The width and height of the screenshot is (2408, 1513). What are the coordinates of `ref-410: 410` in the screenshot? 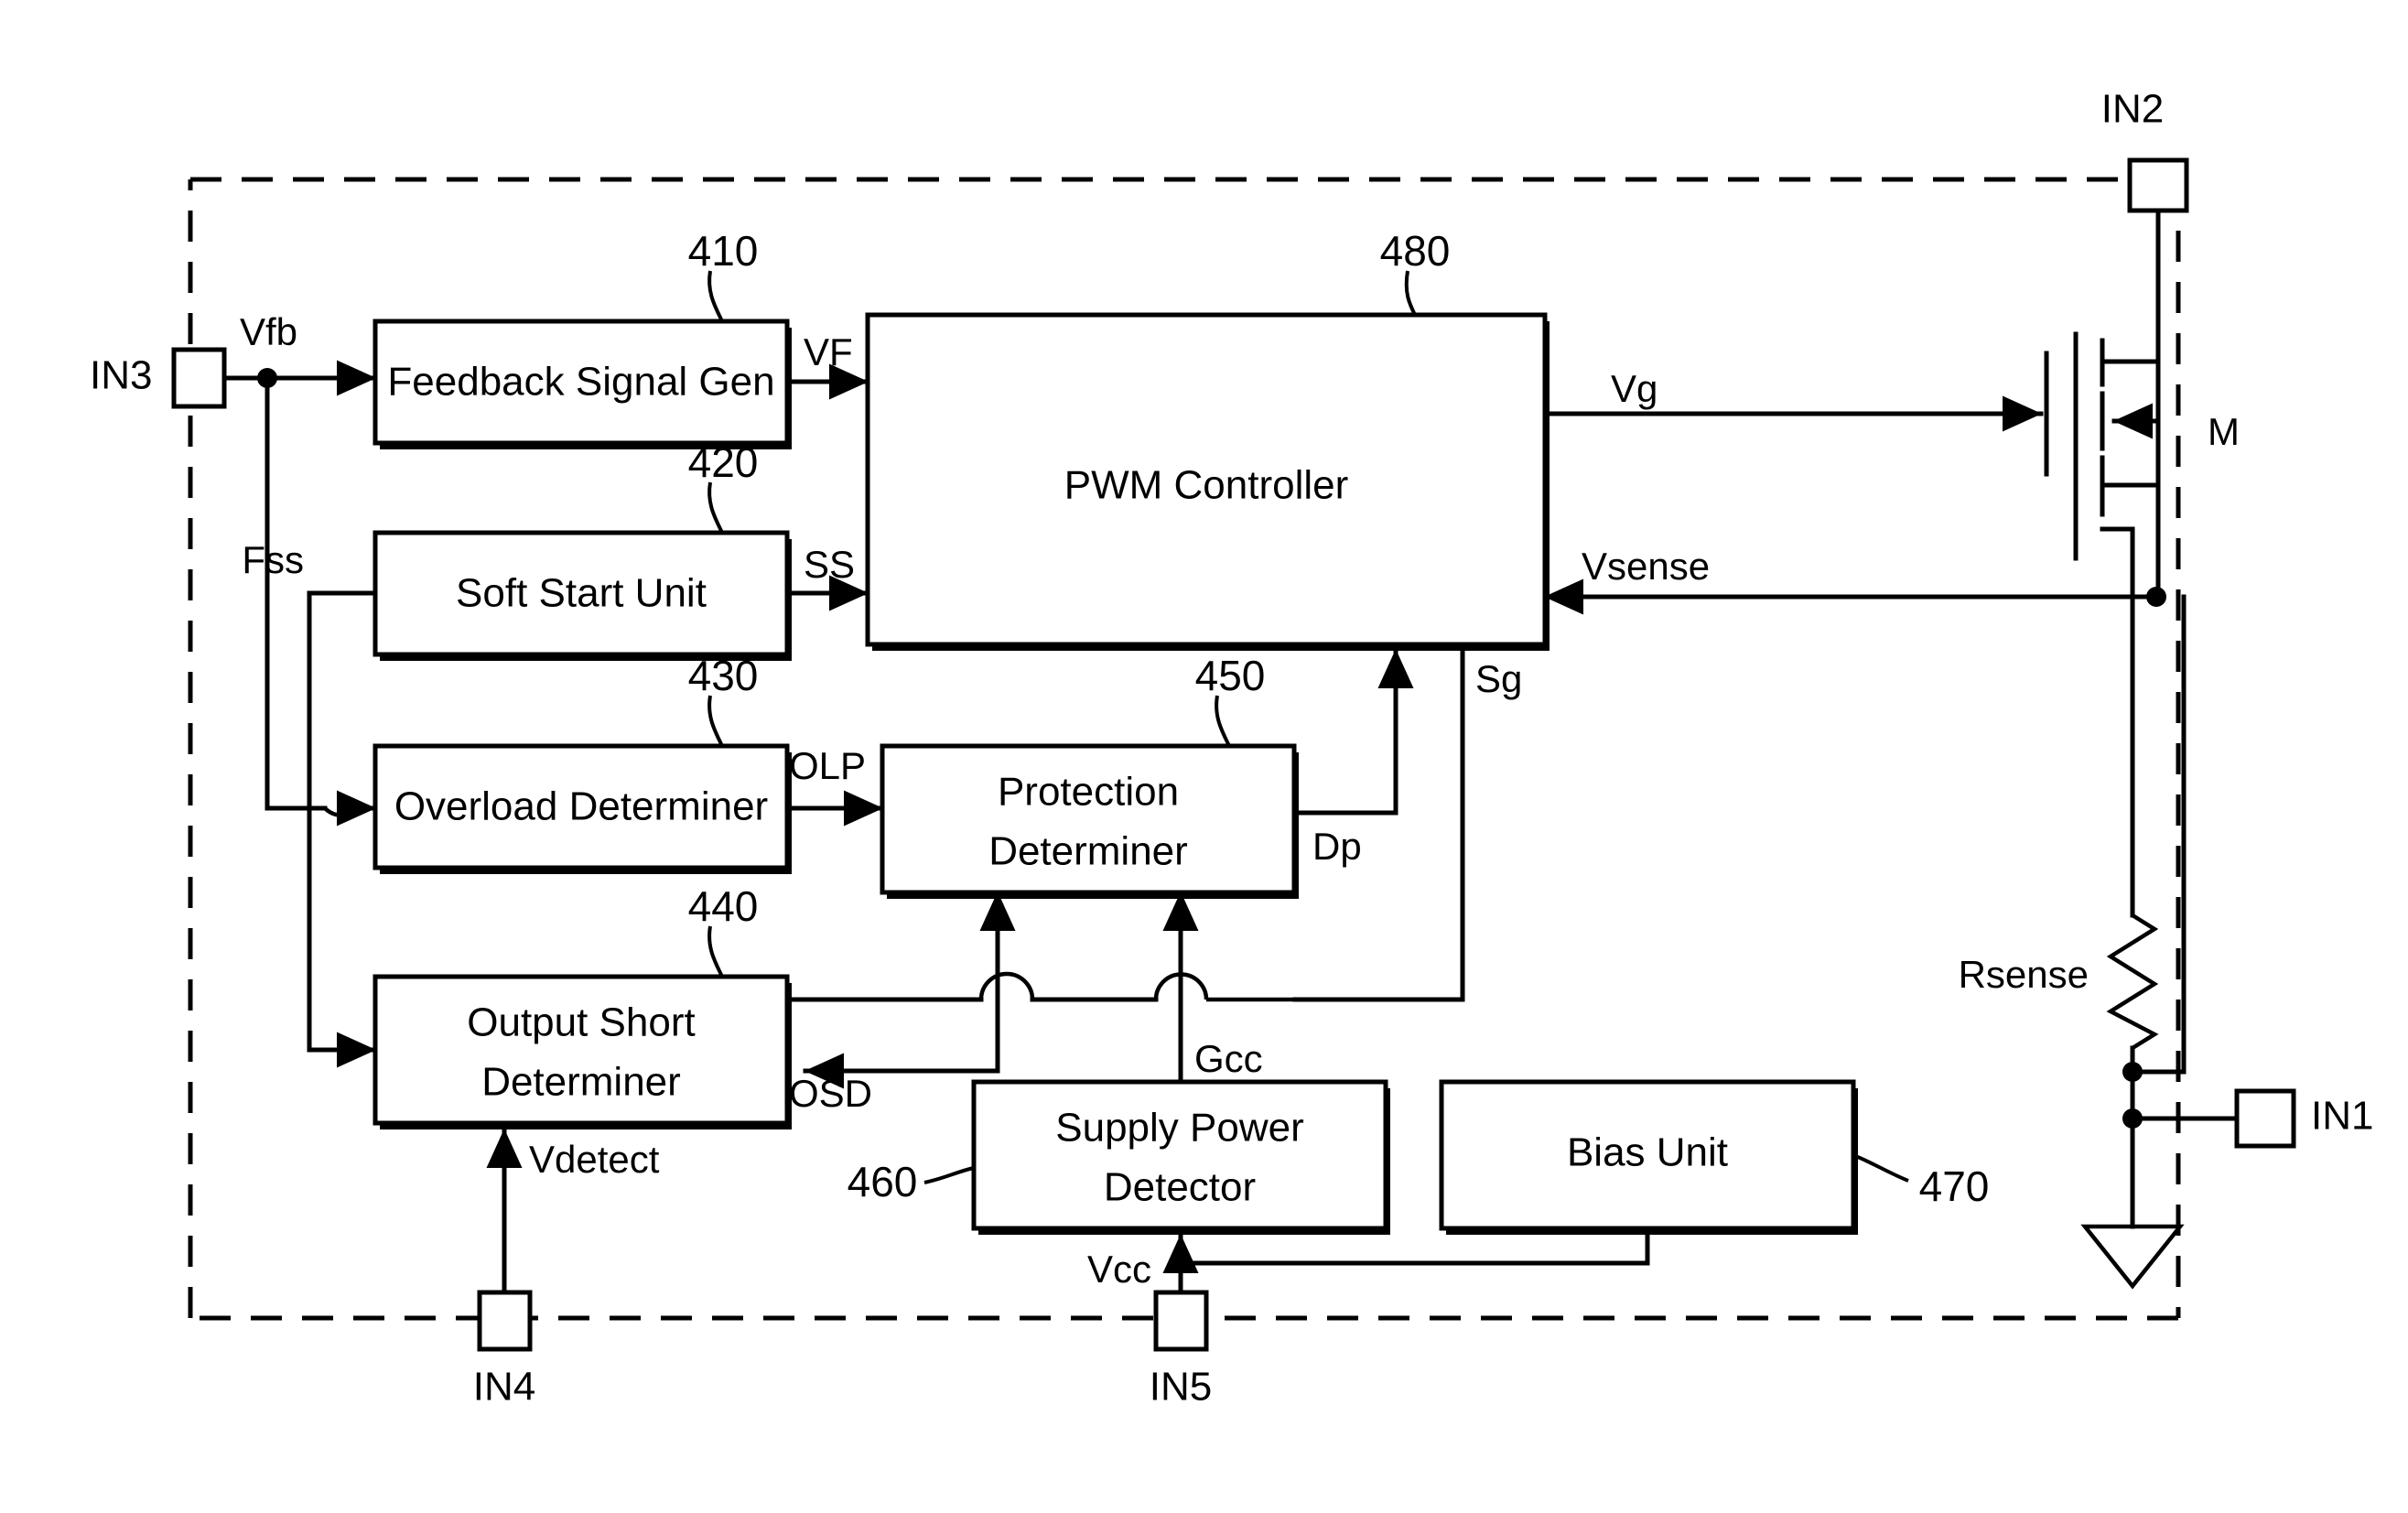 It's located at (724, 251).